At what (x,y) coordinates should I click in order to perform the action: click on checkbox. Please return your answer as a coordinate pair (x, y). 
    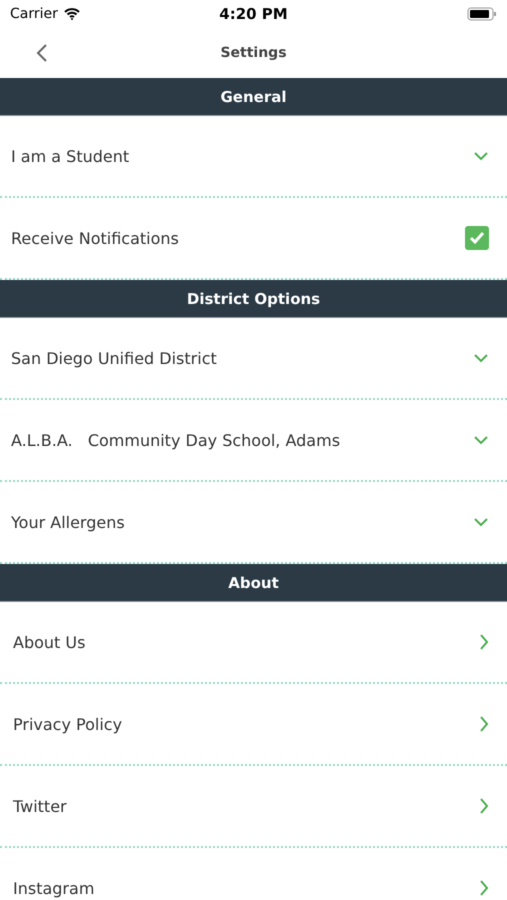
    Looking at the image, I should click on (477, 238).